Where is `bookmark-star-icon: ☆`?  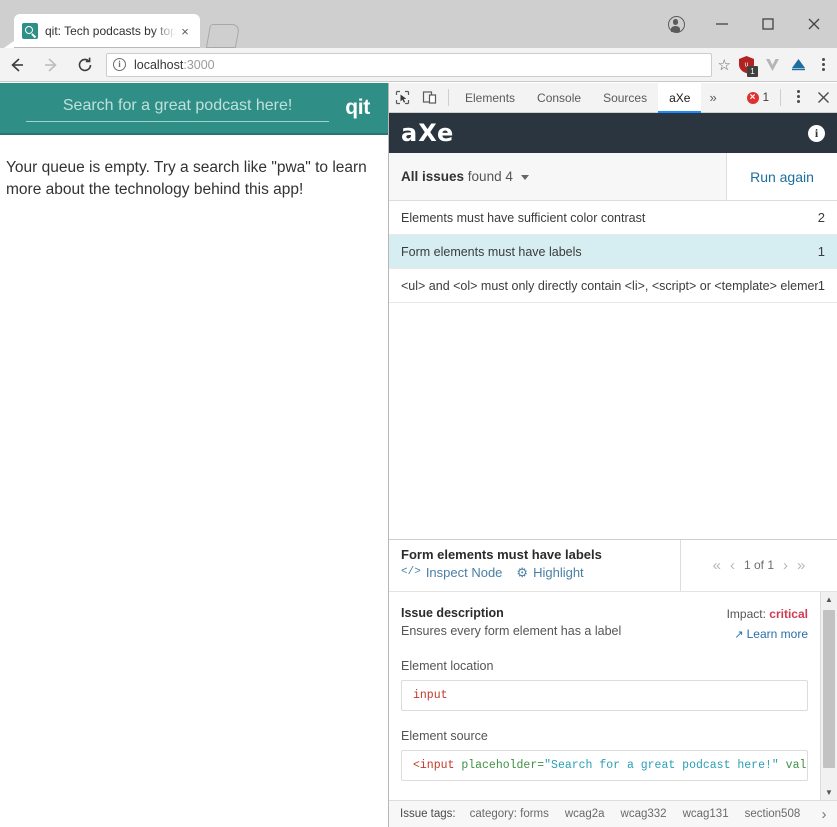 bookmark-star-icon: ☆ is located at coordinates (724, 65).